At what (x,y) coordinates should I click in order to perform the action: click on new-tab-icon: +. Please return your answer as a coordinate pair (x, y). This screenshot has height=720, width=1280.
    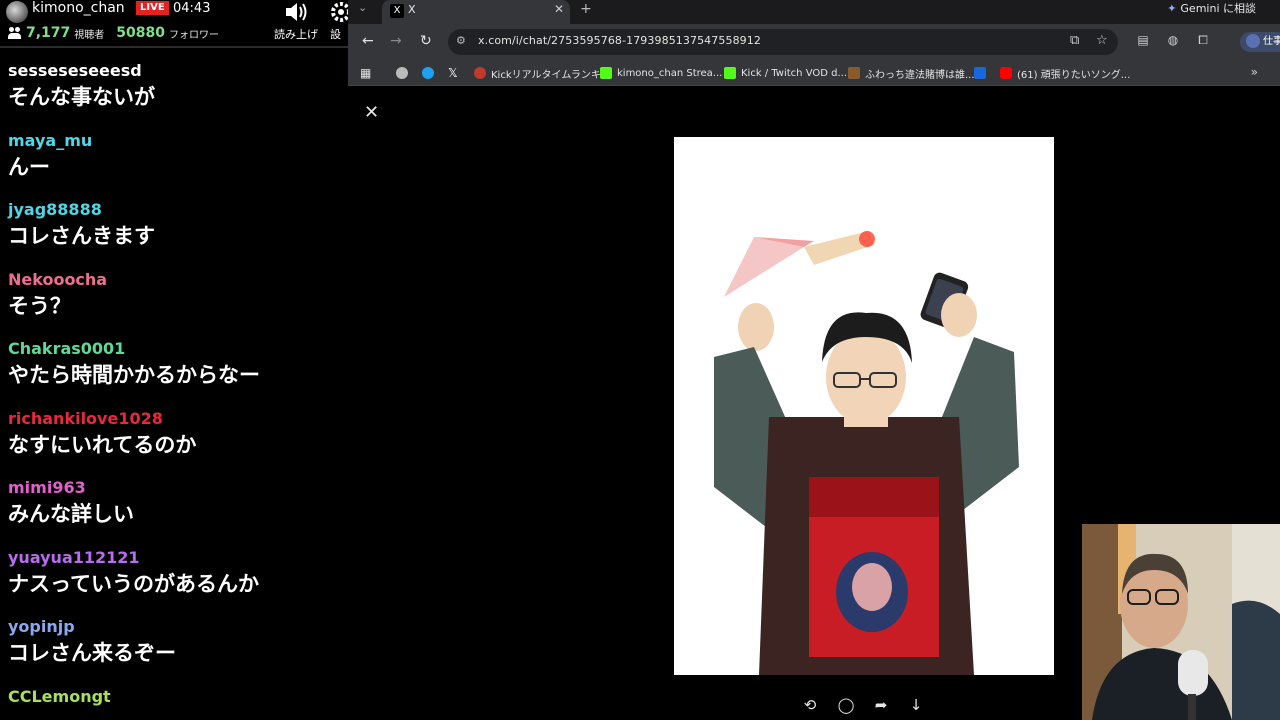
    Looking at the image, I should click on (586, 9).